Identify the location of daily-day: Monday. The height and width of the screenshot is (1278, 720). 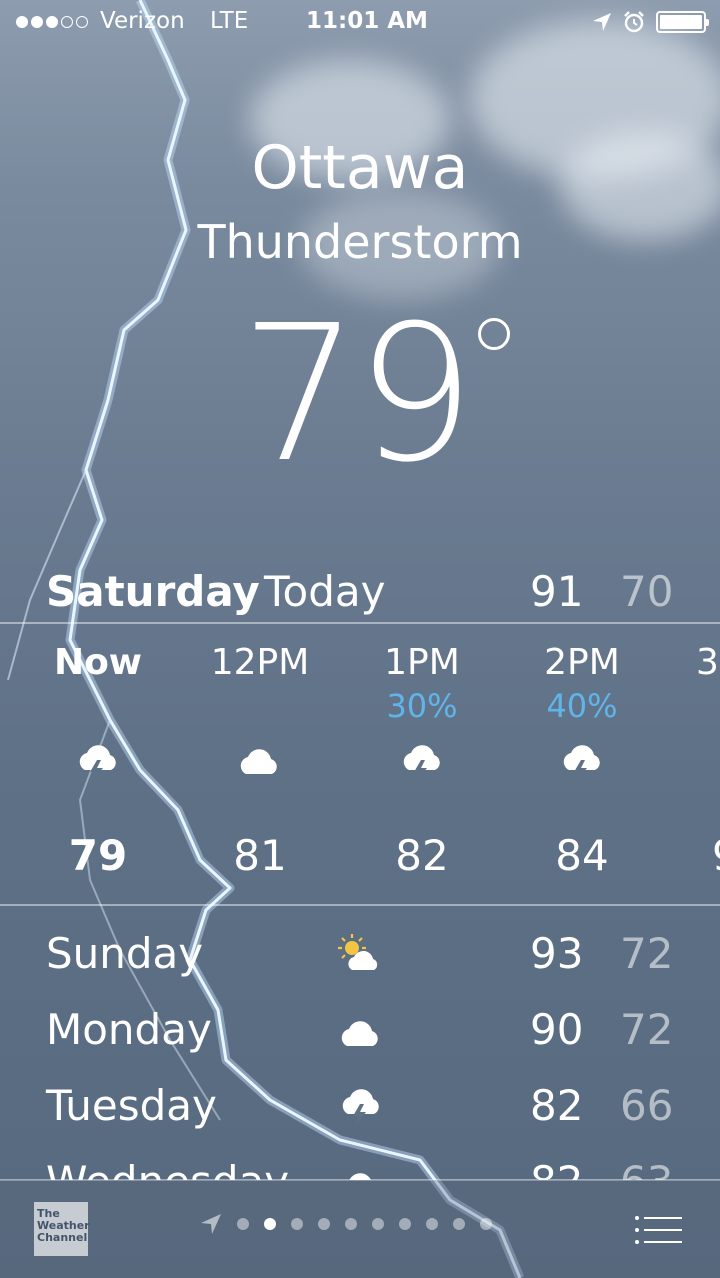
(129, 1029).